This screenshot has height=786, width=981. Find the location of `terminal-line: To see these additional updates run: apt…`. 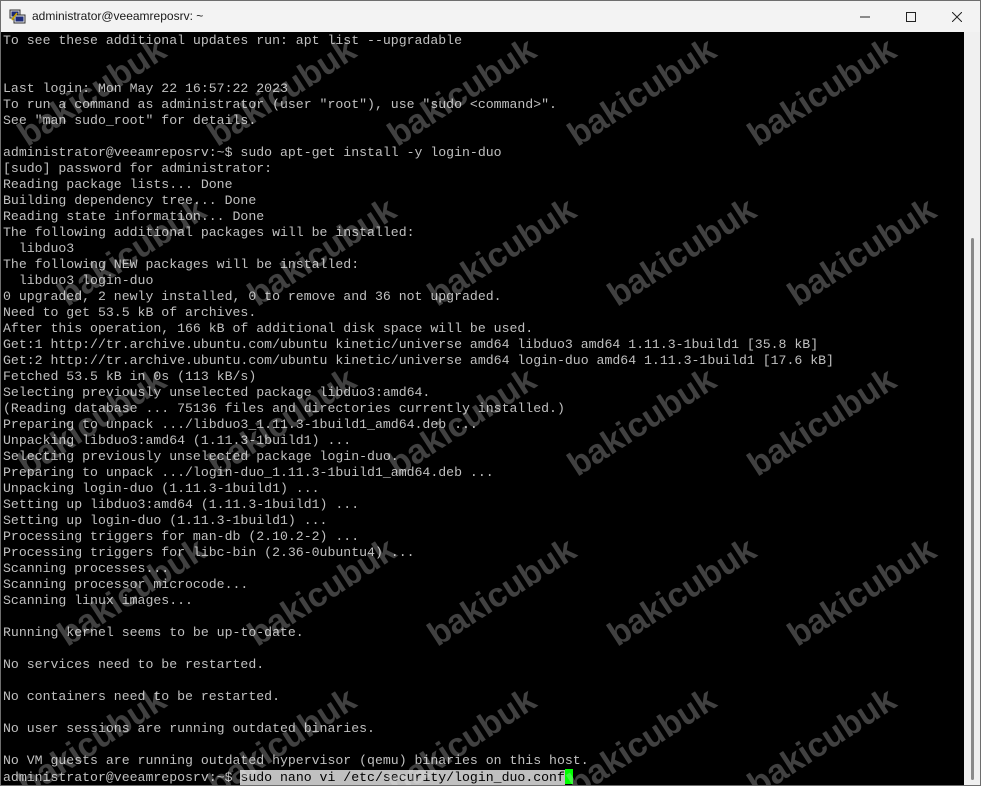

terminal-line: To see these additional updates run: apt… is located at coordinates (232, 40).